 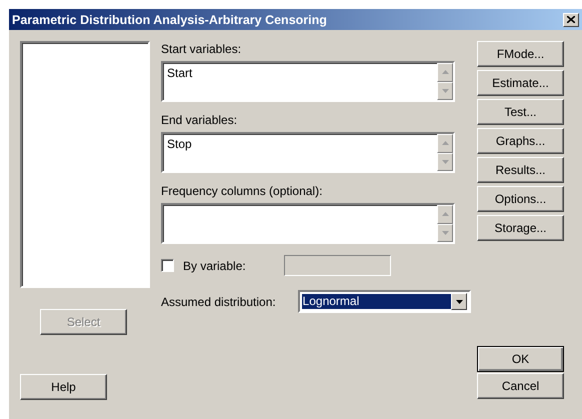 What do you see at coordinates (308, 81) in the screenshot?
I see `variables-field: Start` at bounding box center [308, 81].